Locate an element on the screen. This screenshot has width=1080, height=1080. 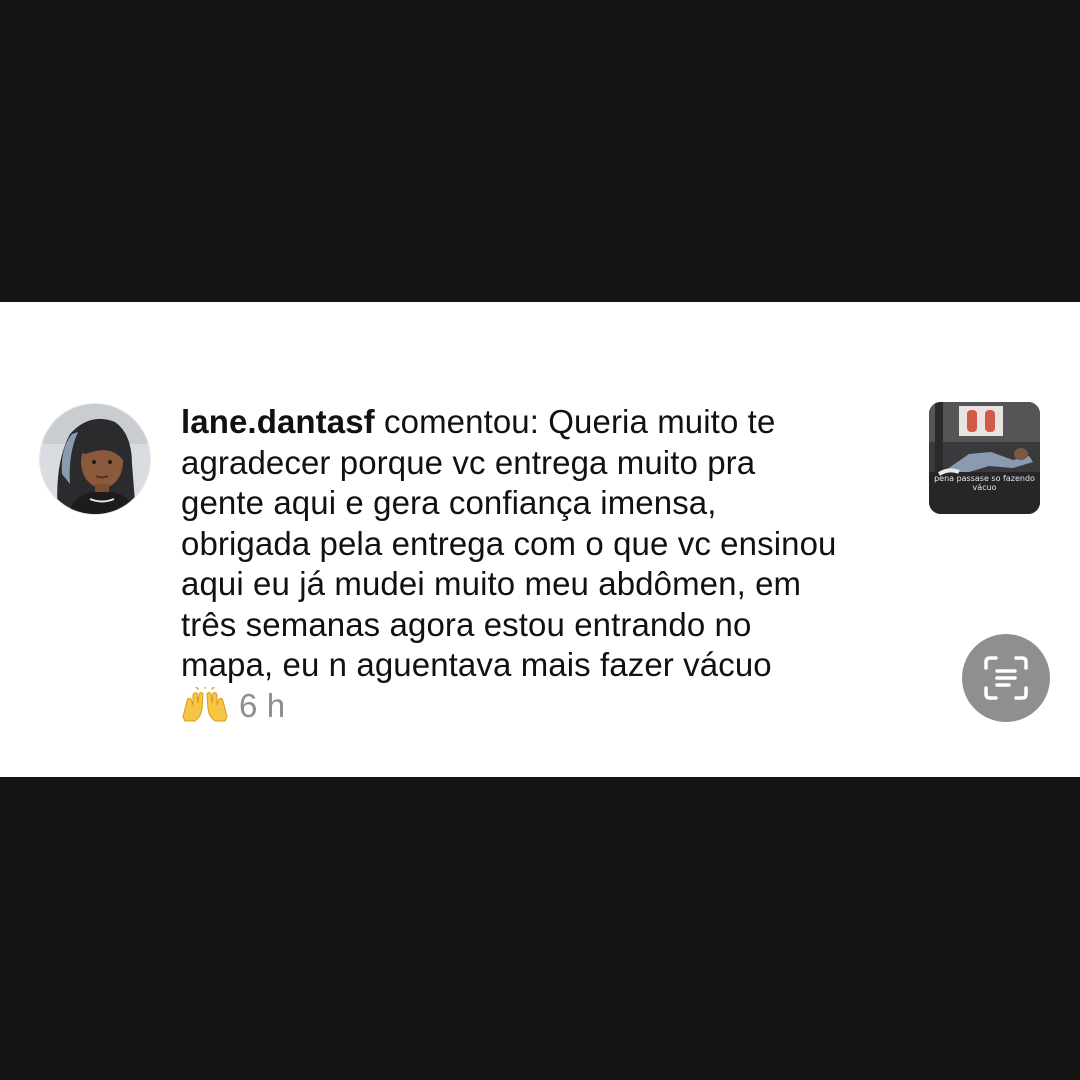
post-thumbnail-image is located at coordinates (984, 458).